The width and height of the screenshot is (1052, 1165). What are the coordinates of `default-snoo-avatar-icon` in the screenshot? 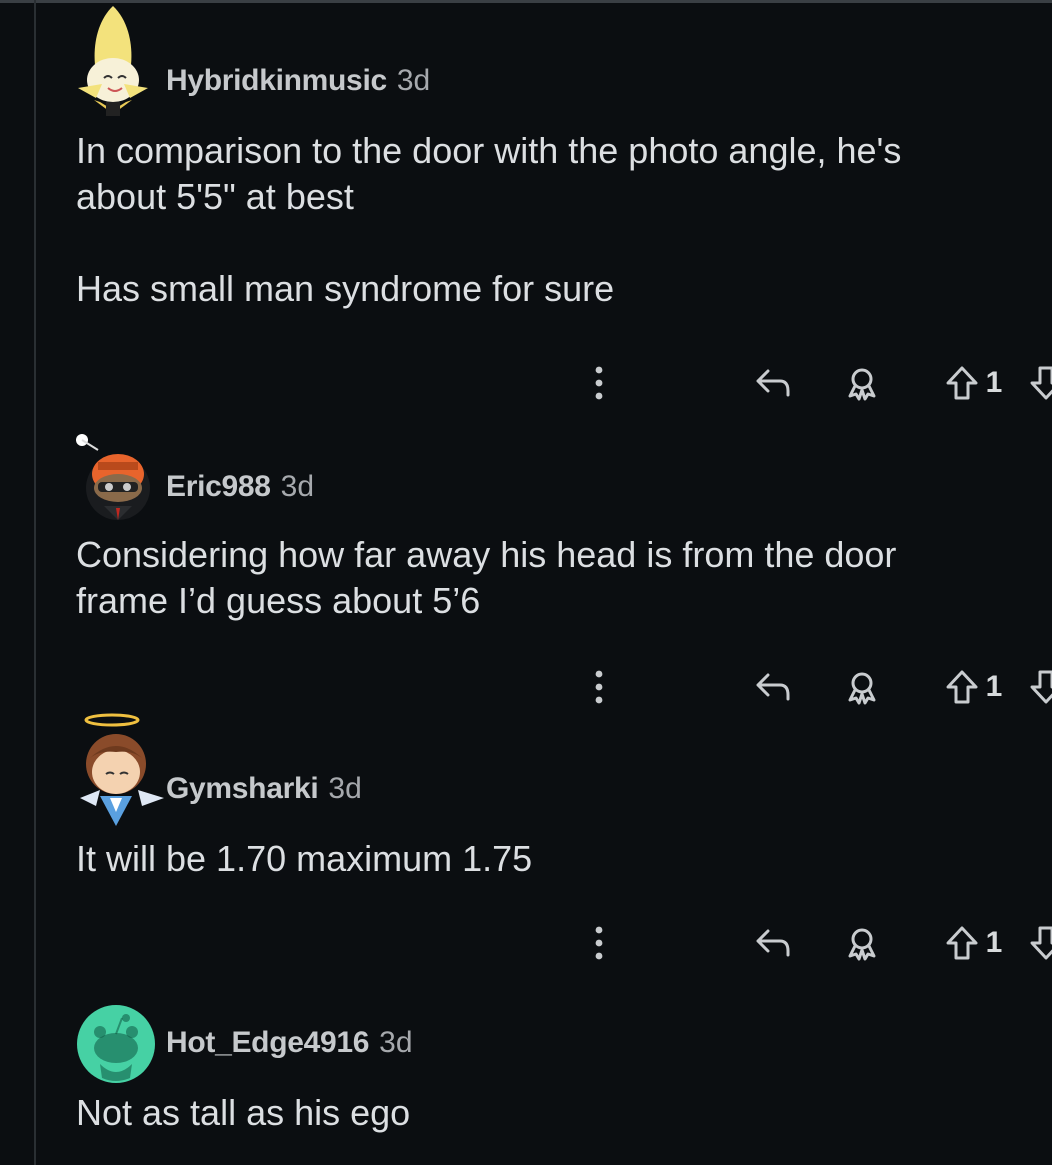 It's located at (116, 1044).